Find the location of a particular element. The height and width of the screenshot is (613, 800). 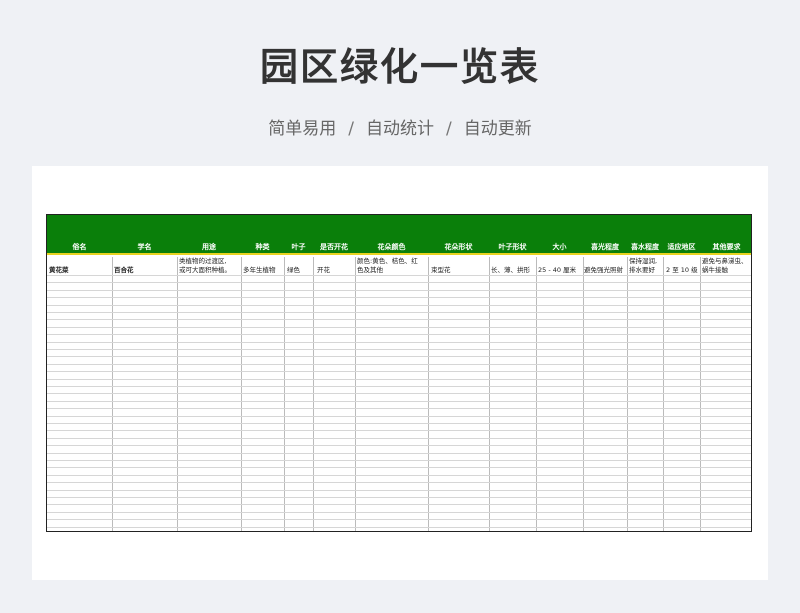

column-header-usage: 用途 is located at coordinates (209, 247).